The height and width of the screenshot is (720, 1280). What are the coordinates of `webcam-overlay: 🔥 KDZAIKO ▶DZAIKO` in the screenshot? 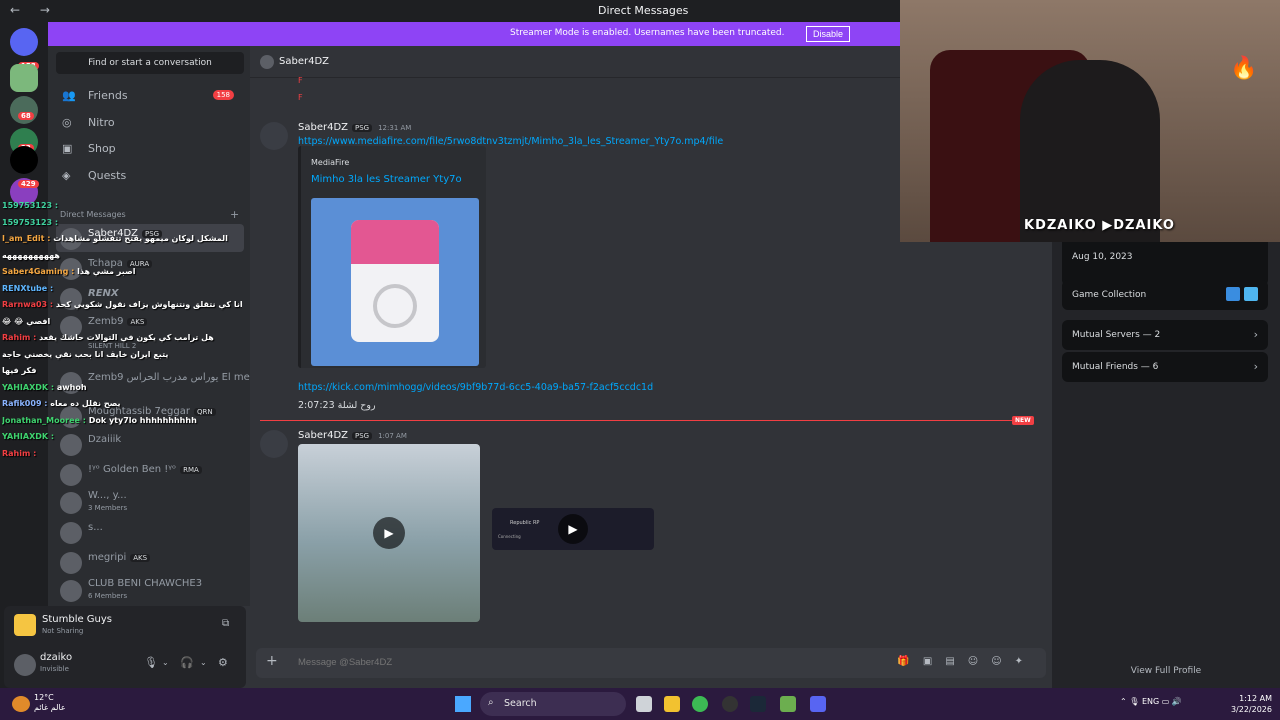 It's located at (1090, 121).